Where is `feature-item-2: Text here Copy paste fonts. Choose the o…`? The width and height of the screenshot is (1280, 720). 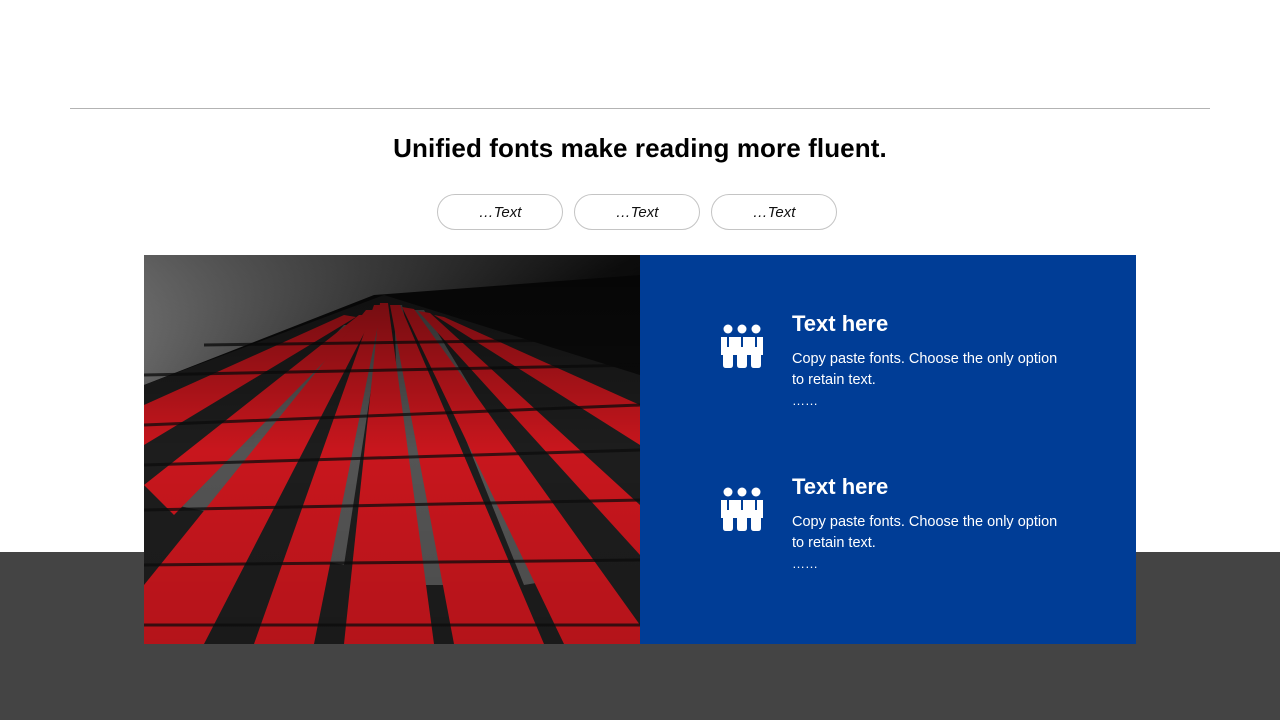 feature-item-2: Text here Copy paste fonts. Choose the o… is located at coordinates (891, 524).